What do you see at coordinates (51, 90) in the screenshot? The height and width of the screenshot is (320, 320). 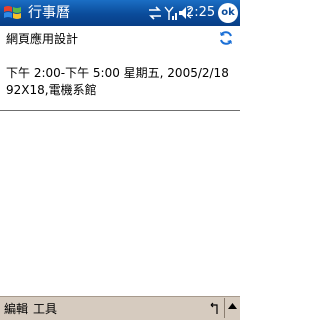 I see `appointment-location: 92X18,電機系館` at bounding box center [51, 90].